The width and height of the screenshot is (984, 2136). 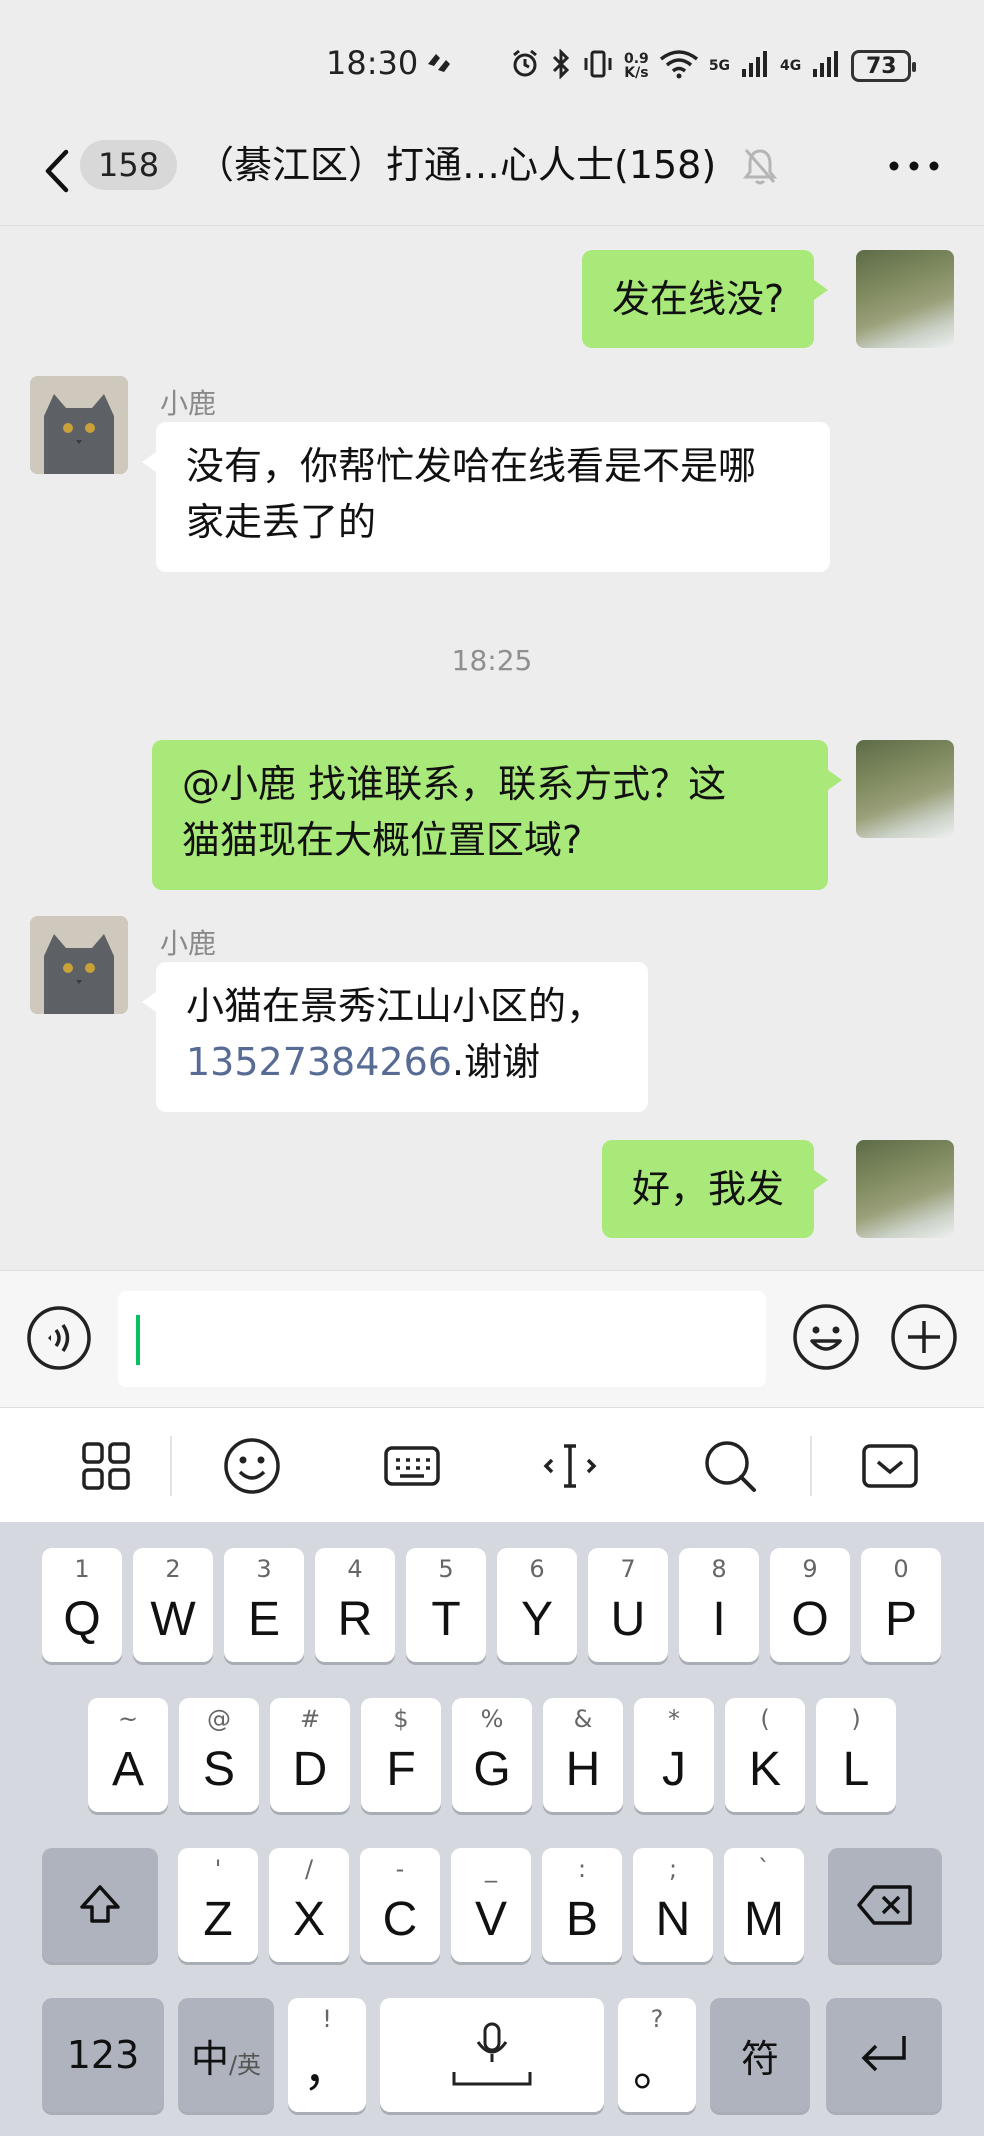 What do you see at coordinates (103, 2055) in the screenshot?
I see `numbers-key: 123` at bounding box center [103, 2055].